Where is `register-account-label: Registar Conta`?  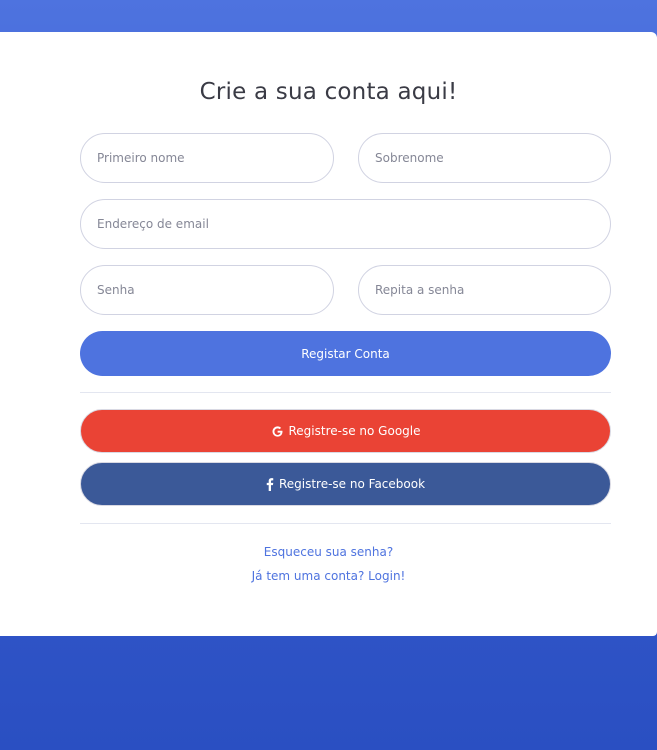
register-account-label: Registar Conta is located at coordinates (345, 353).